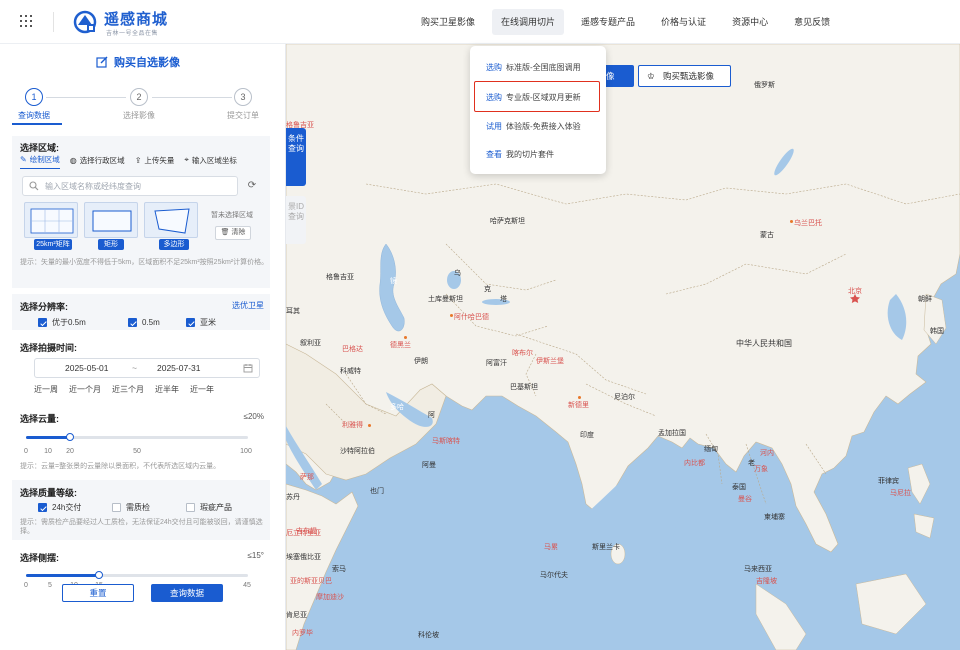 The width and height of the screenshot is (960, 650). Describe the element at coordinates (50, 585) in the screenshot. I see `tilt-tick: 5` at that location.